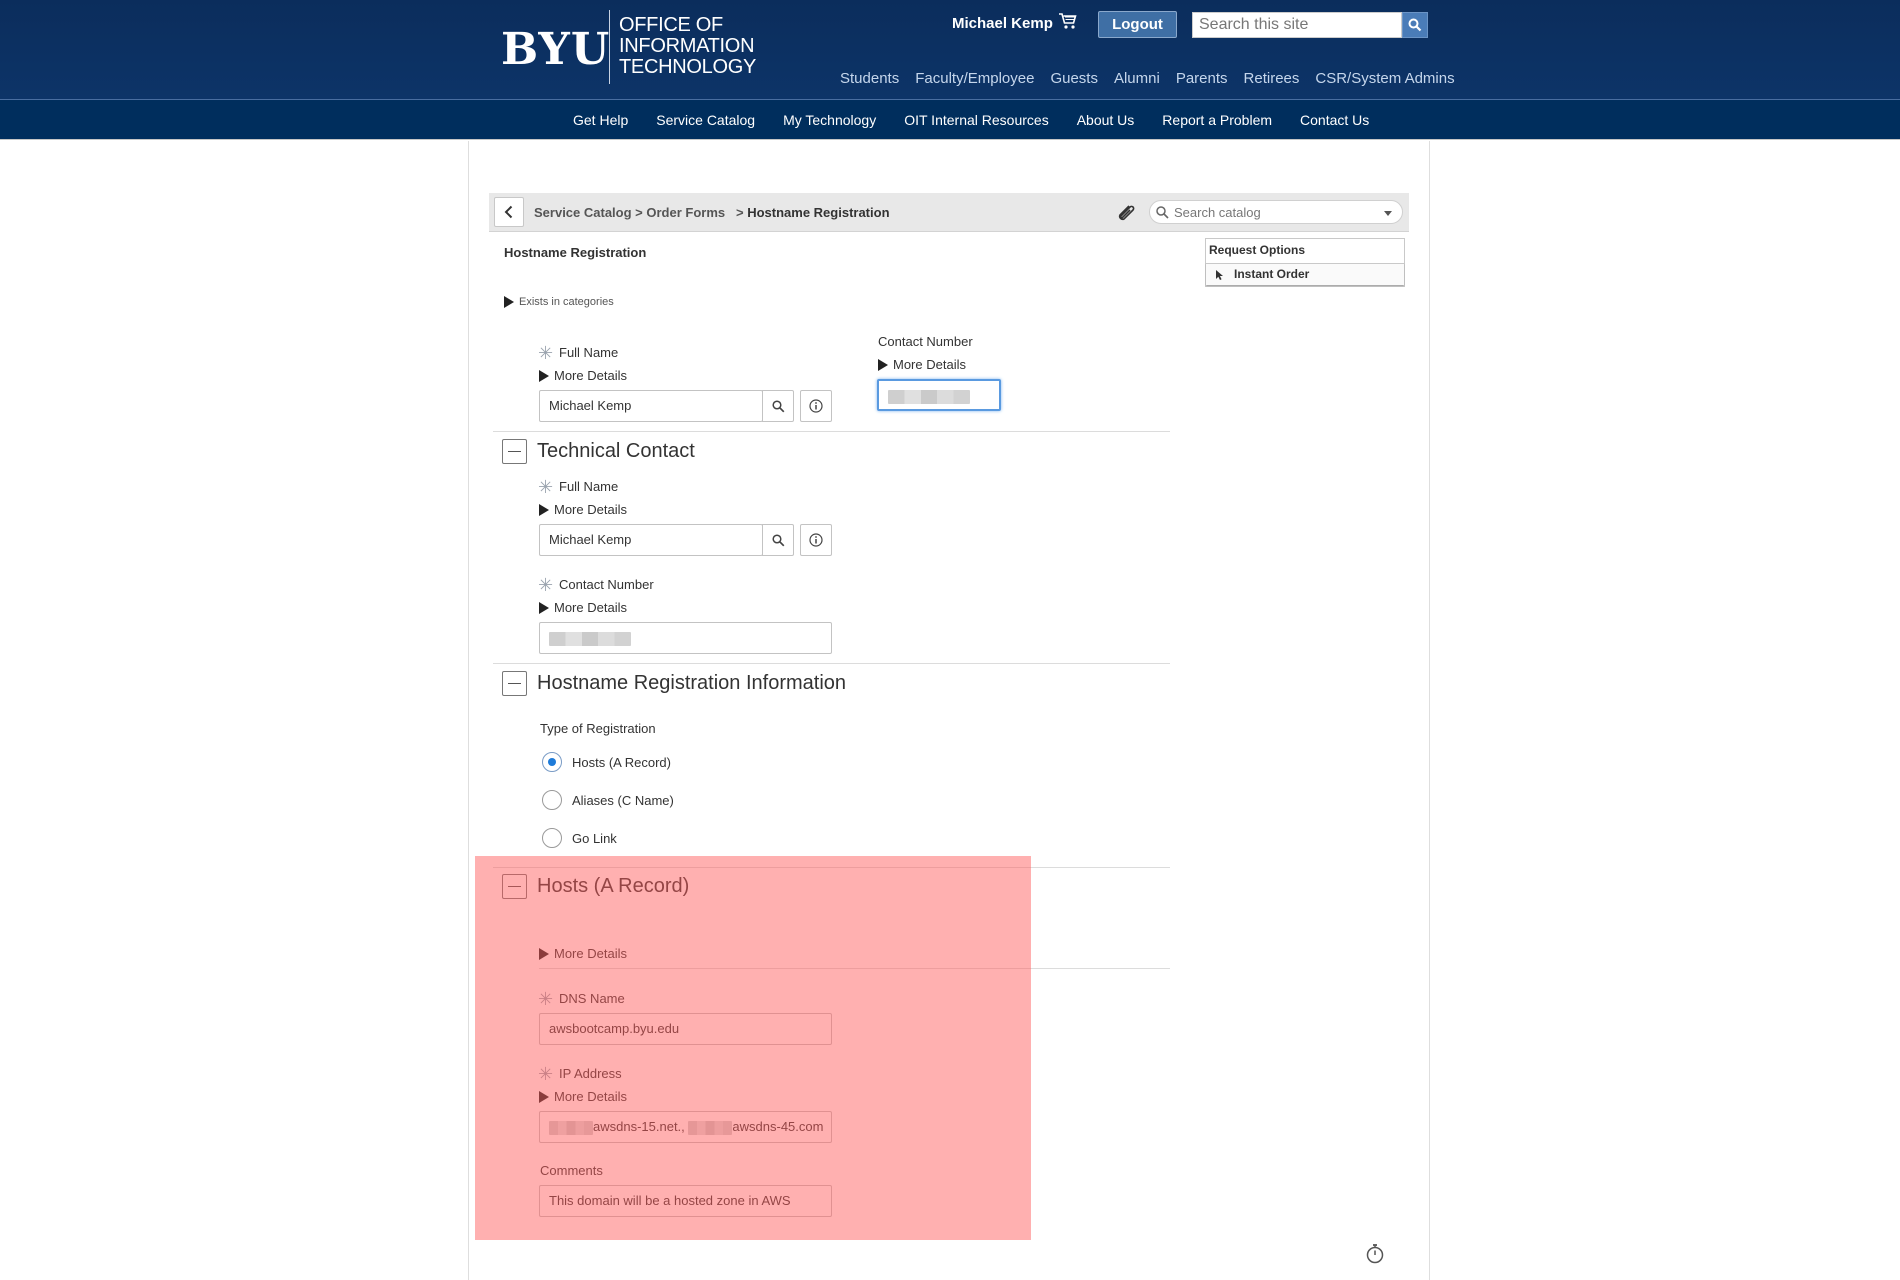 The width and height of the screenshot is (1900, 1280). I want to click on chevron-down-icon, so click(1388, 213).